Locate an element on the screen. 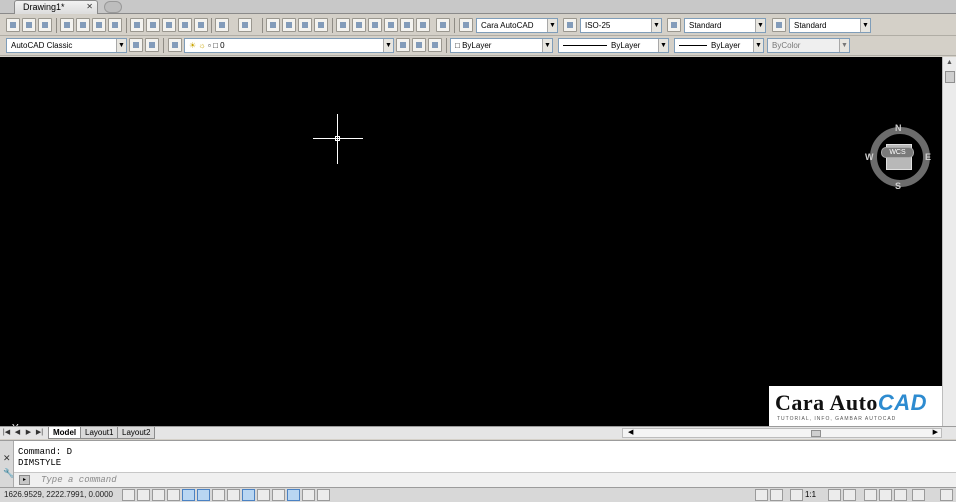 This screenshot has height=502, width=956. quick-properties-toggle is located at coordinates (308, 495).